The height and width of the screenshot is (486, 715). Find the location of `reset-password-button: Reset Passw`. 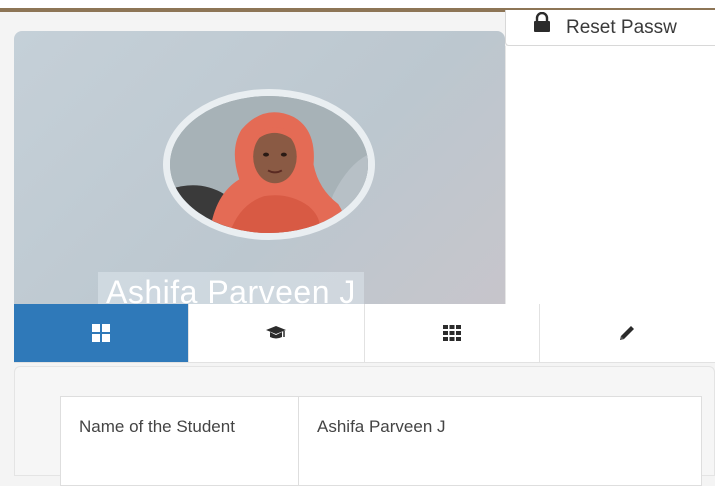

reset-password-button: Reset Passw is located at coordinates (610, 28).